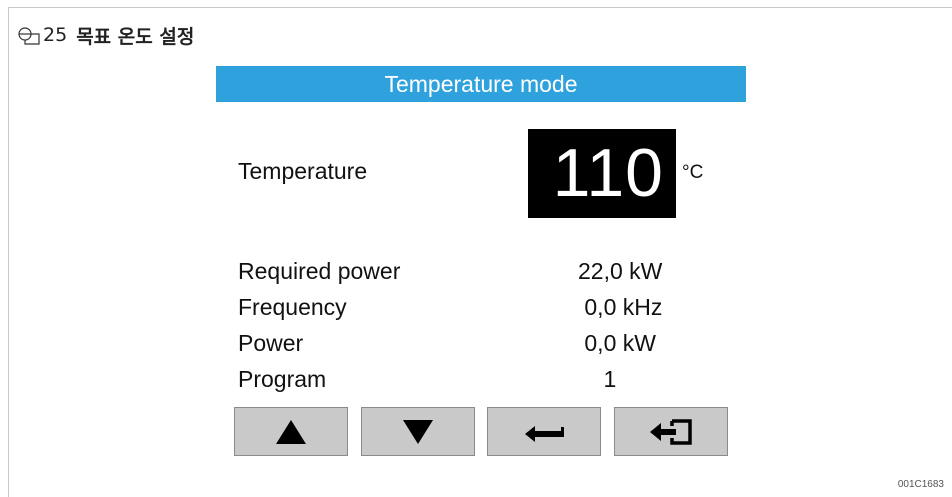  I want to click on param-row-power: Power 0,0 kW, so click(473, 348).